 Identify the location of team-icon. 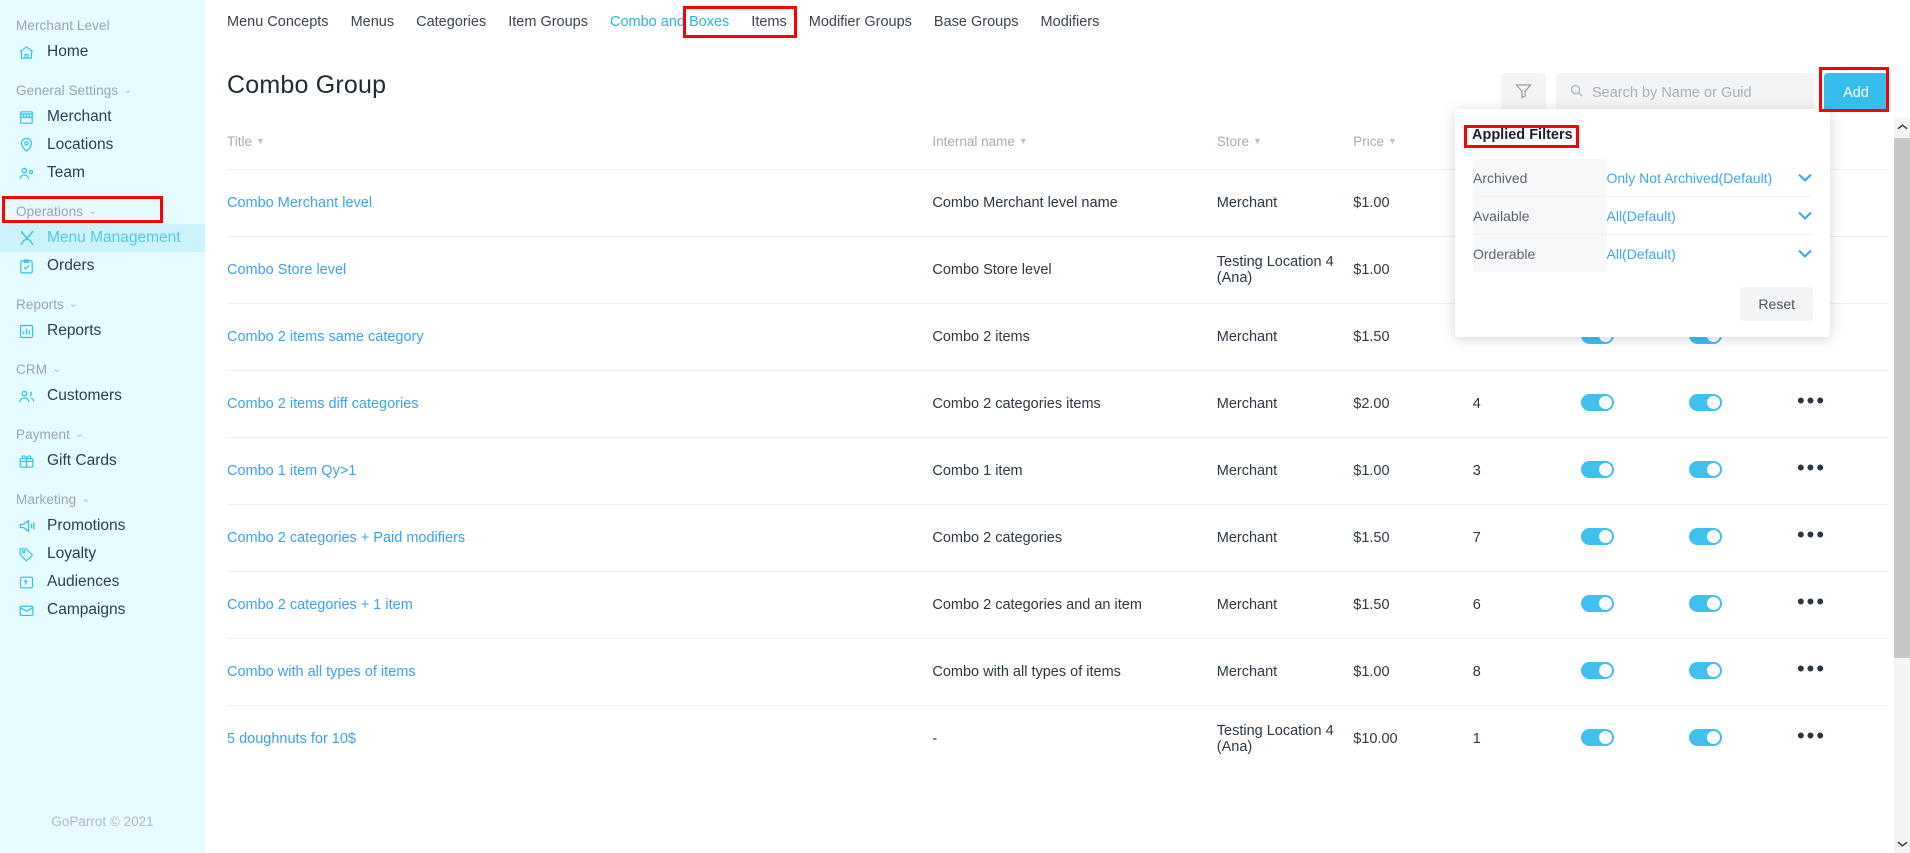
(26, 173).